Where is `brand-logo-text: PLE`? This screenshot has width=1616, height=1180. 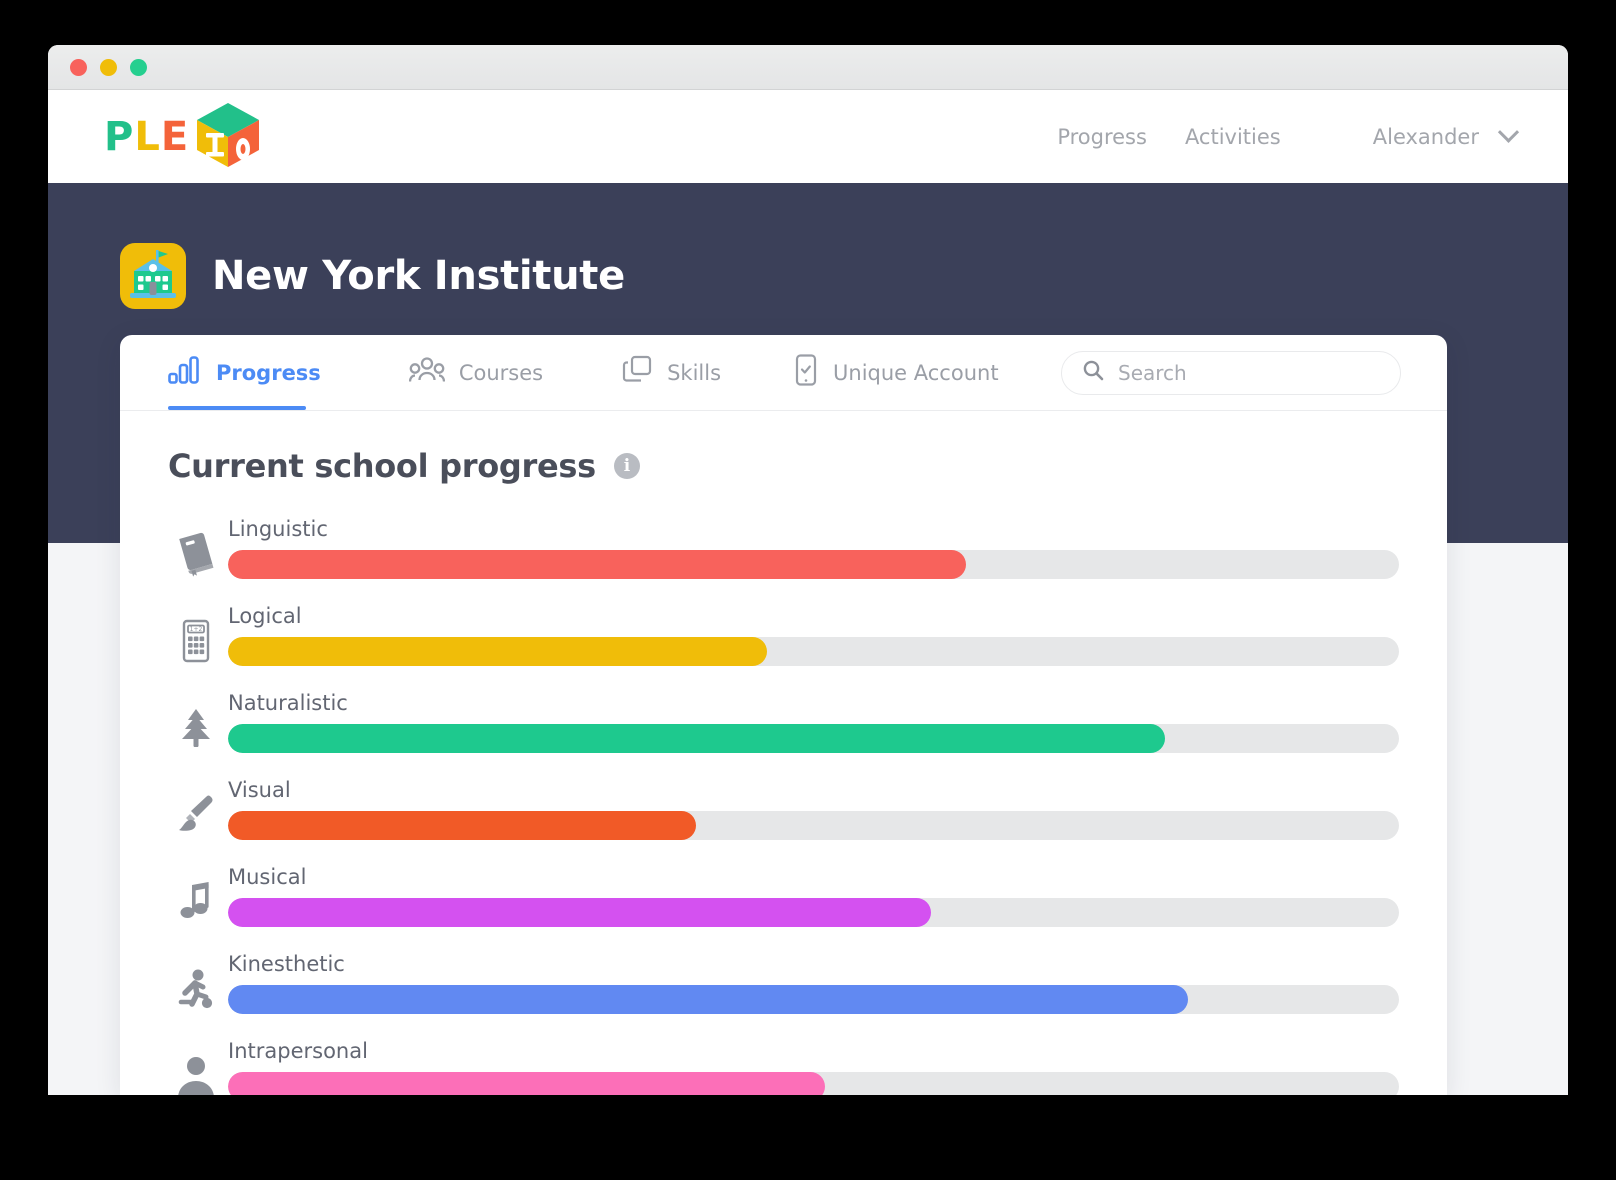 brand-logo-text: PLE is located at coordinates (146, 137).